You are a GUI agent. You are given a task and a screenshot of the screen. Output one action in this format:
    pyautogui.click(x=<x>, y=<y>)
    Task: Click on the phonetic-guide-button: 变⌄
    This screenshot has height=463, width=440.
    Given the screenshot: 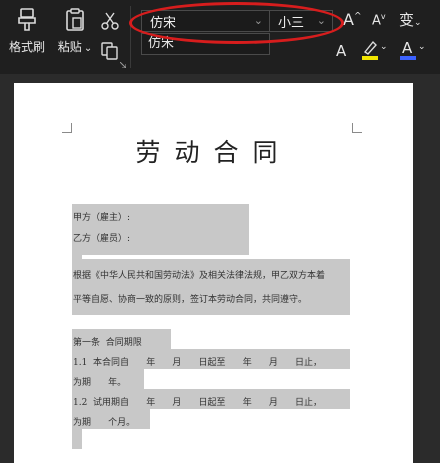 What is the action you would take?
    pyautogui.click(x=410, y=19)
    